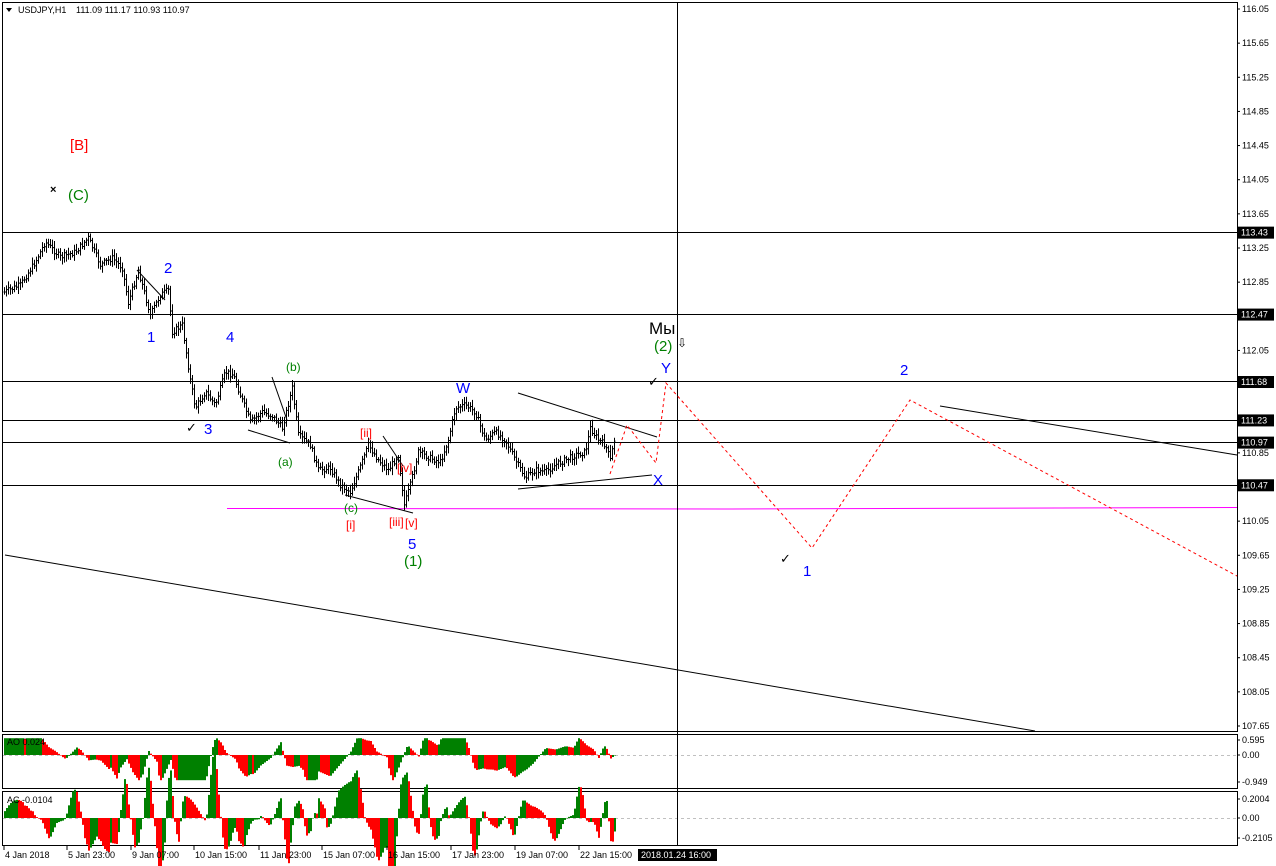 The image size is (1276, 866). What do you see at coordinates (1255, 453) in the screenshot?
I see `price-tick-label: 110.85` at bounding box center [1255, 453].